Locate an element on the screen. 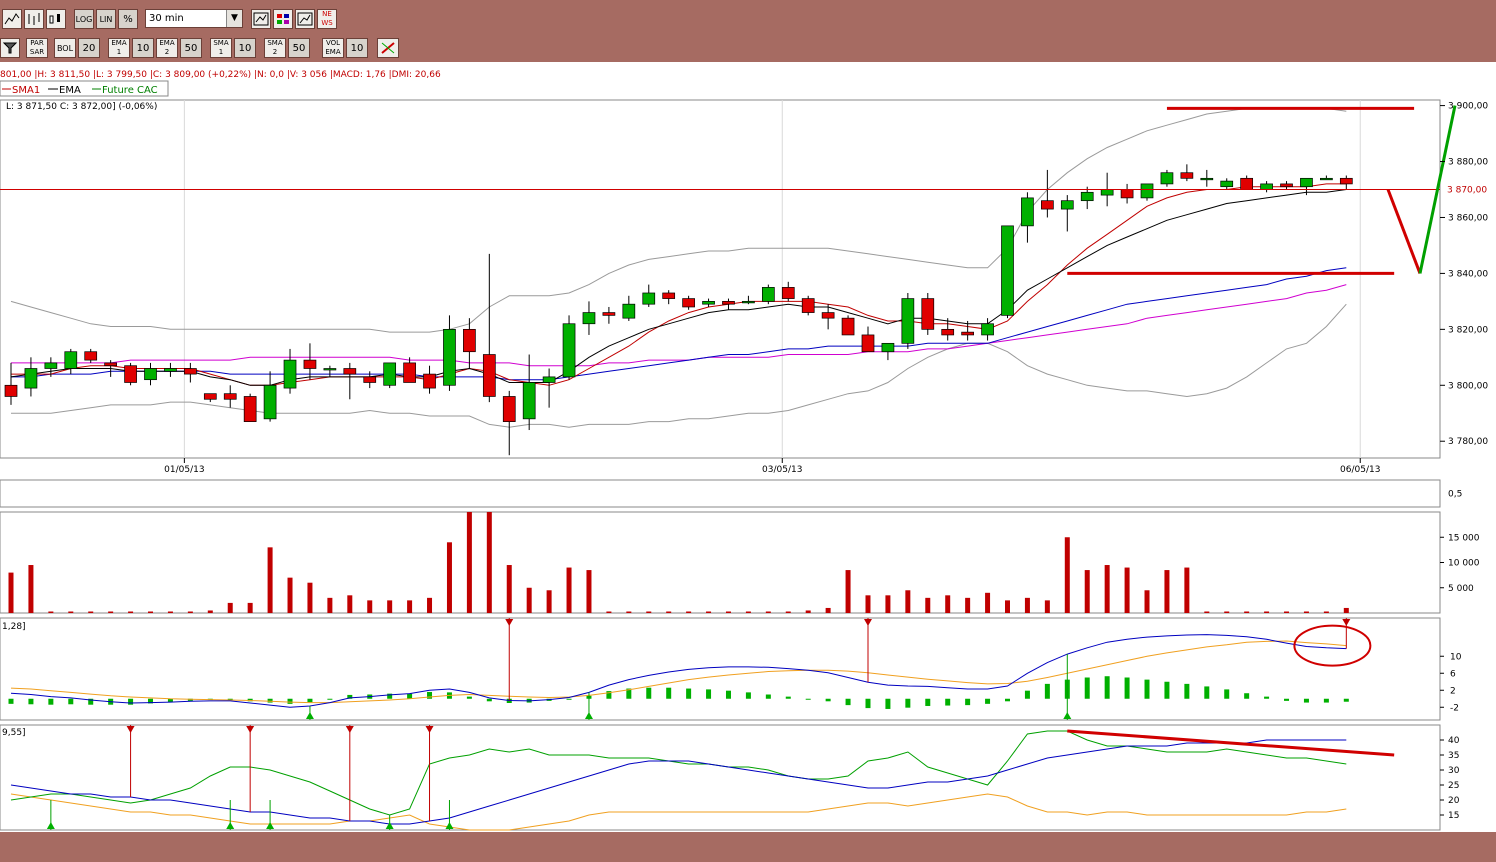 The image size is (1496, 862). price-tick-label: 3 820,00 is located at coordinates (1468, 330).